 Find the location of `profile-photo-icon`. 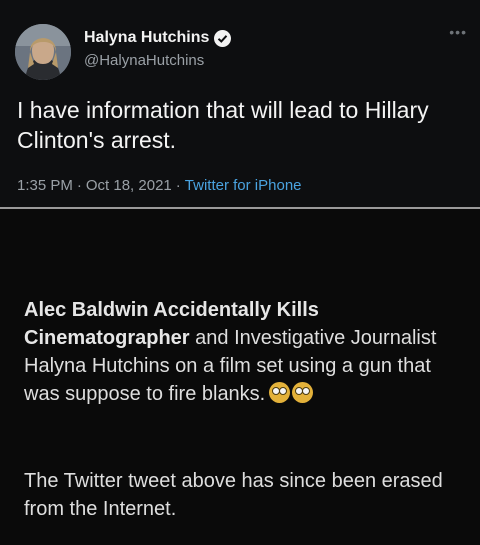

profile-photo-icon is located at coordinates (43, 52).